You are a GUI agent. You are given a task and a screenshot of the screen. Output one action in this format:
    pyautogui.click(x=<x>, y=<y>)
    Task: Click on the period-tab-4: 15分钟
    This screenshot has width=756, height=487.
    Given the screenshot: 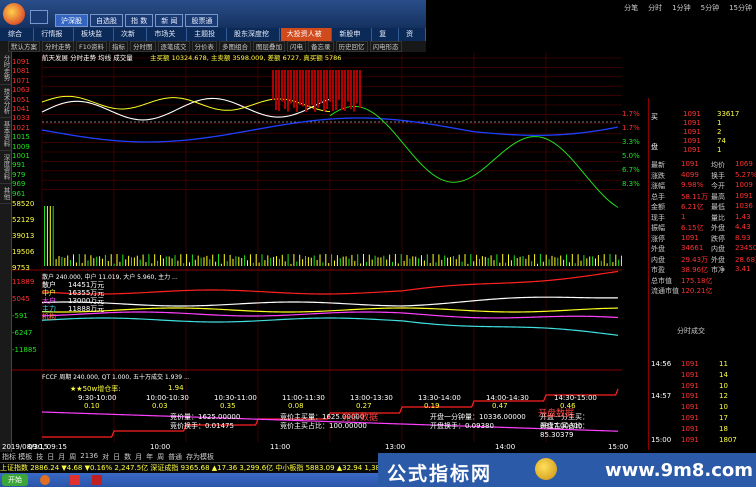 What is the action you would take?
    pyautogui.click(x=740, y=8)
    